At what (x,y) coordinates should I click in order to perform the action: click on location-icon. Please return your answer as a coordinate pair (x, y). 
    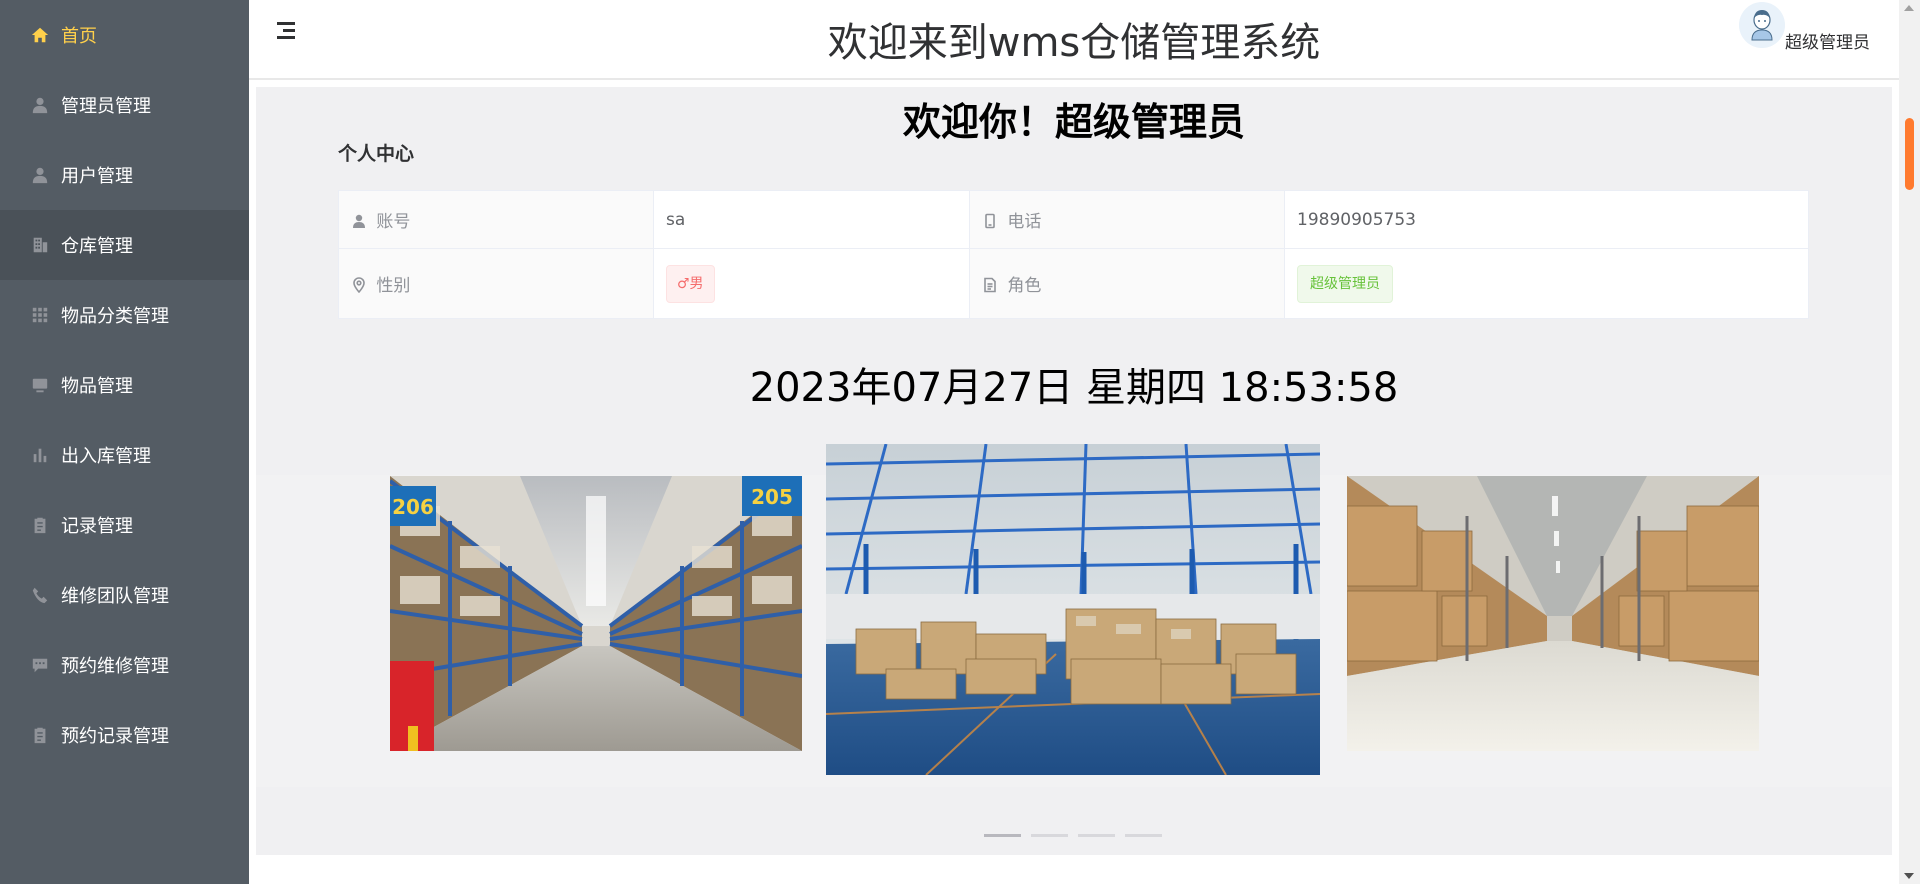
    Looking at the image, I should click on (359, 285).